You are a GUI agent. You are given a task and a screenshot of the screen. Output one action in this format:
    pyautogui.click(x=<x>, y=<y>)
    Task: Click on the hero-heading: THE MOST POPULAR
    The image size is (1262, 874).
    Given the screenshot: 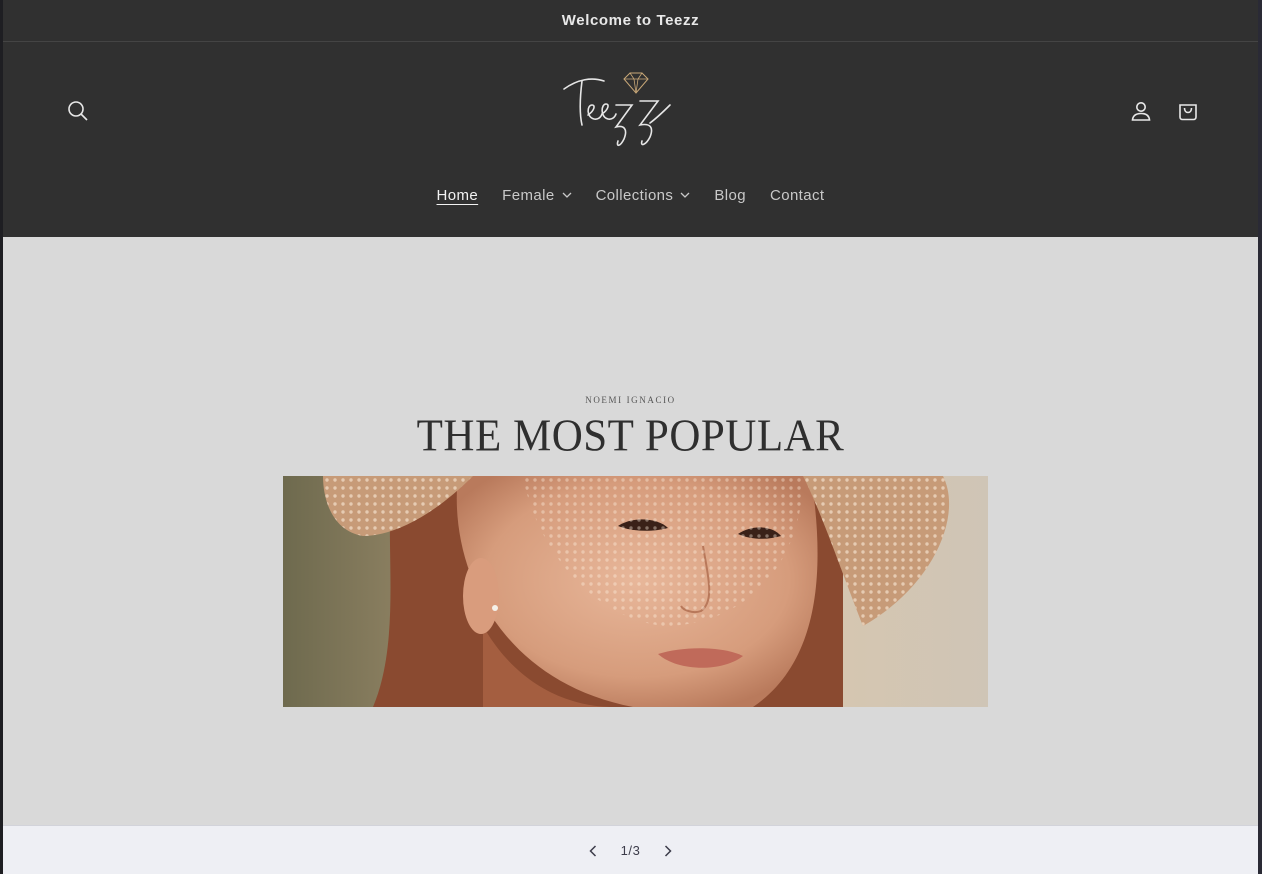 What is the action you would take?
    pyautogui.click(x=630, y=436)
    